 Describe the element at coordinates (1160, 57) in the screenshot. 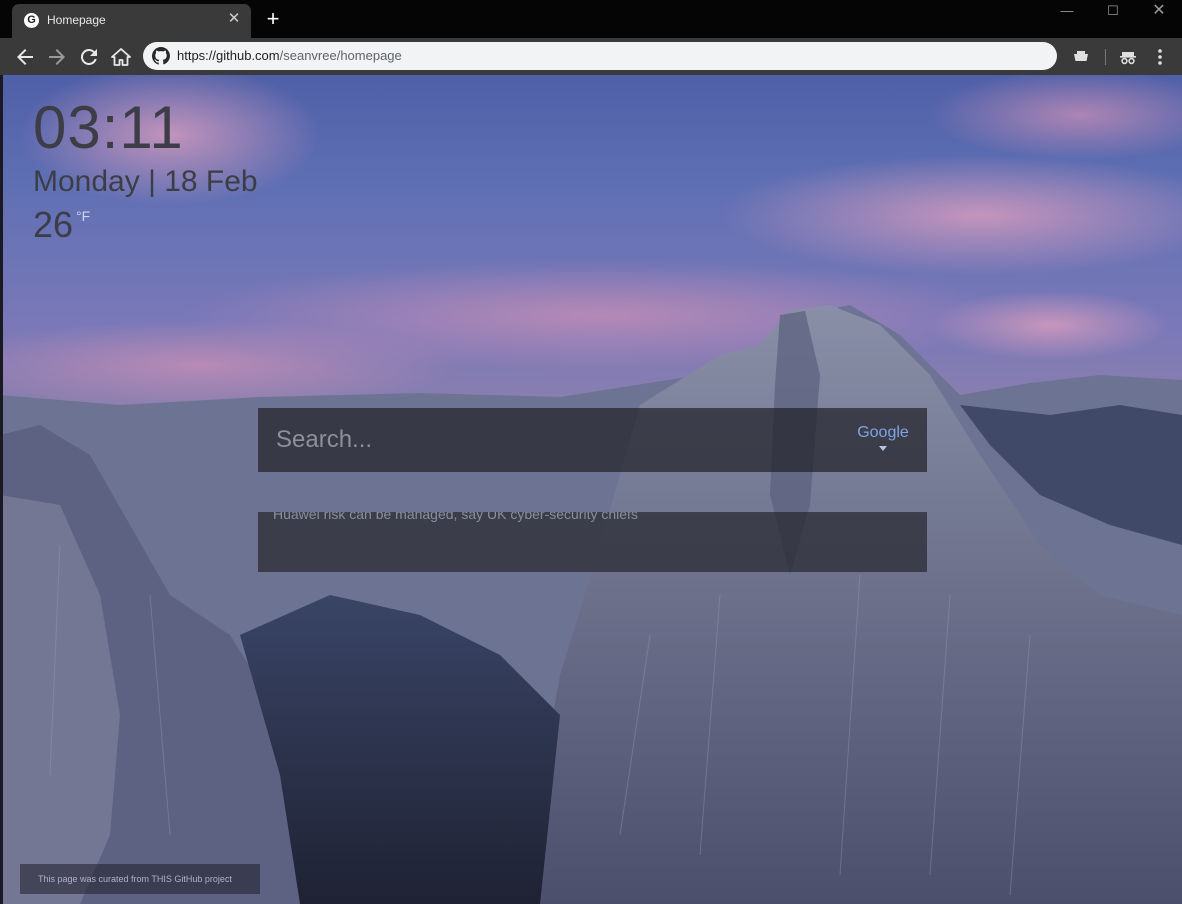

I see `menu-icon` at that location.